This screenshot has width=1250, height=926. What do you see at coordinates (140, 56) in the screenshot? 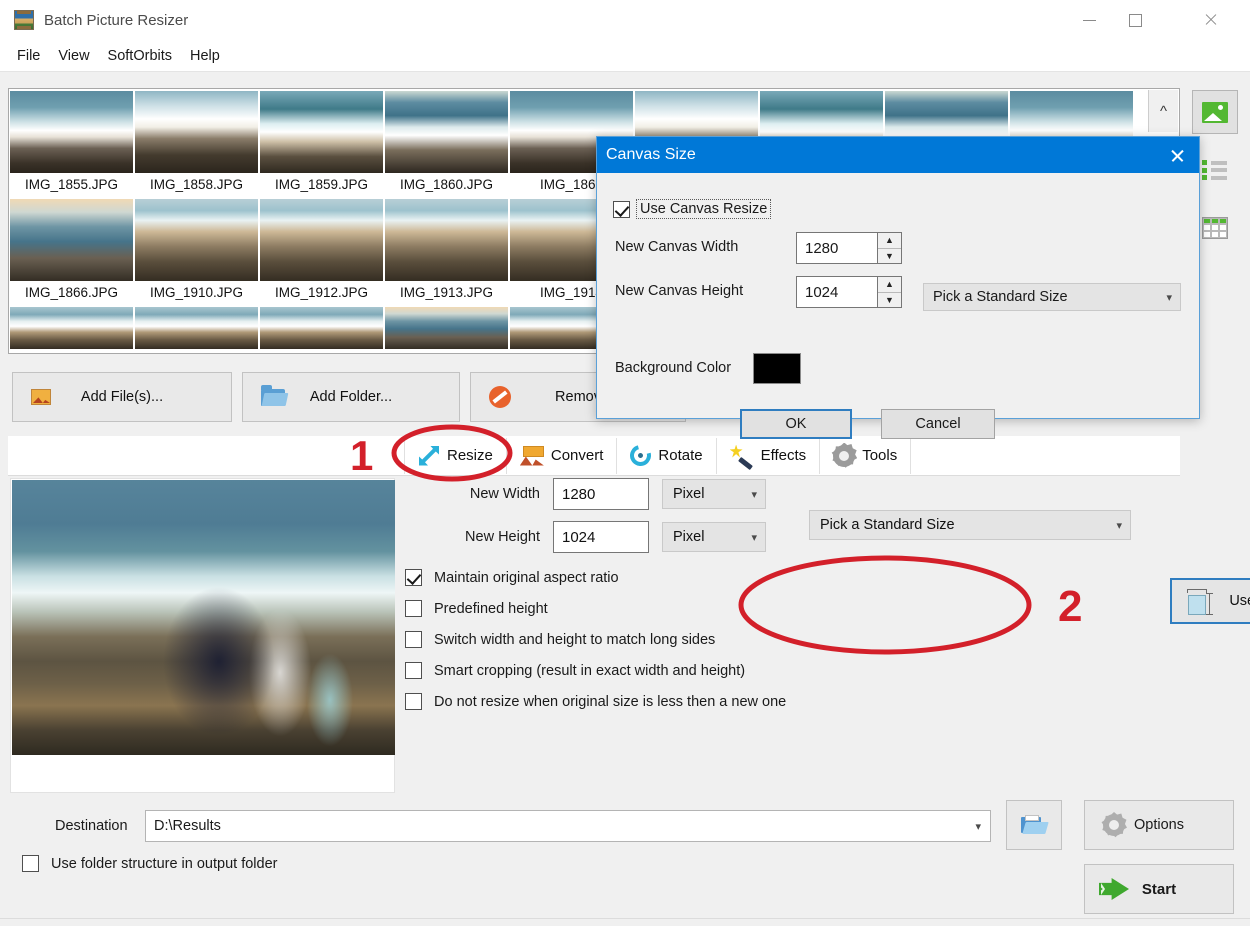
I see `menu-item-softorbits: SoftOrbits` at bounding box center [140, 56].